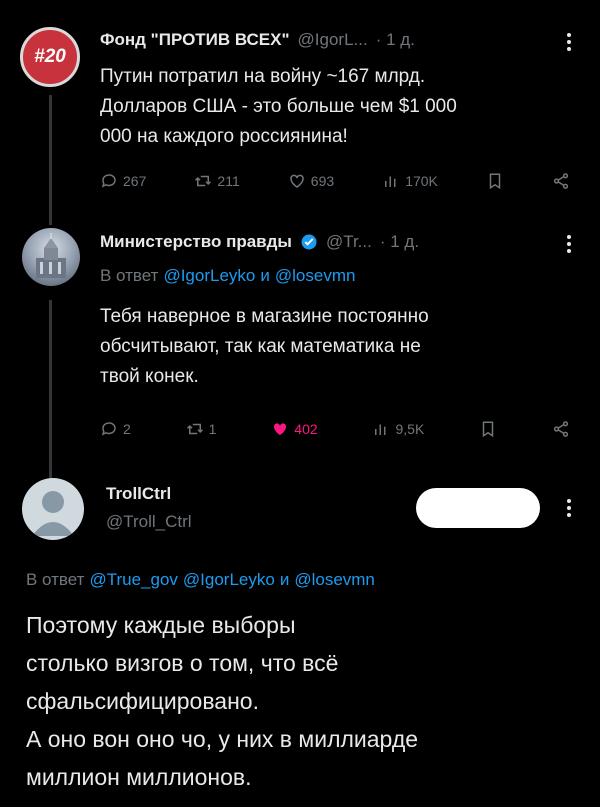  Describe the element at coordinates (138, 494) in the screenshot. I see `author-name: TrollCtrl` at that location.